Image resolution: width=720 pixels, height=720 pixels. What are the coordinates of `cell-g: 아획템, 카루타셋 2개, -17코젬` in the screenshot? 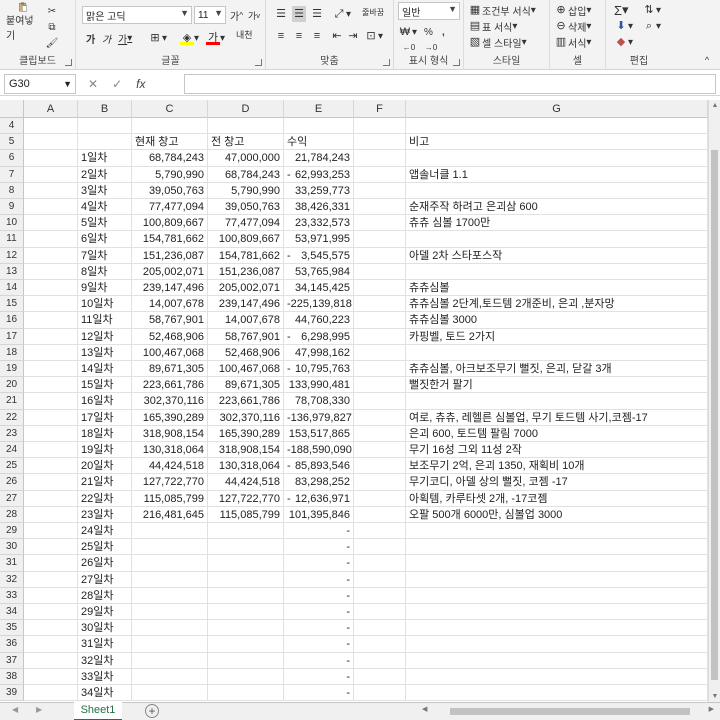 It's located at (557, 498).